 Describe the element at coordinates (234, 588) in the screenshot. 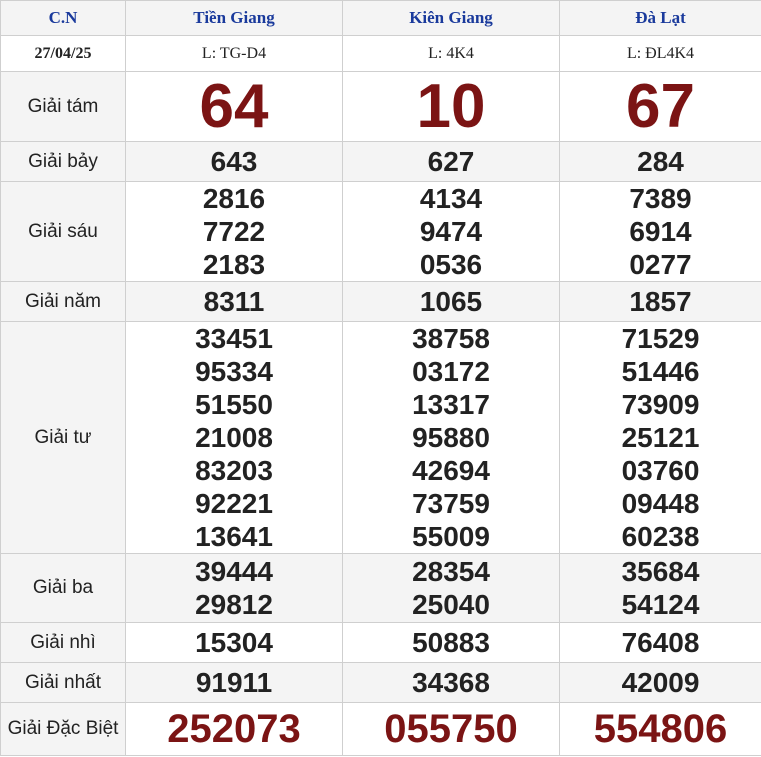

I see `prize-cell: 39444 29812` at that location.